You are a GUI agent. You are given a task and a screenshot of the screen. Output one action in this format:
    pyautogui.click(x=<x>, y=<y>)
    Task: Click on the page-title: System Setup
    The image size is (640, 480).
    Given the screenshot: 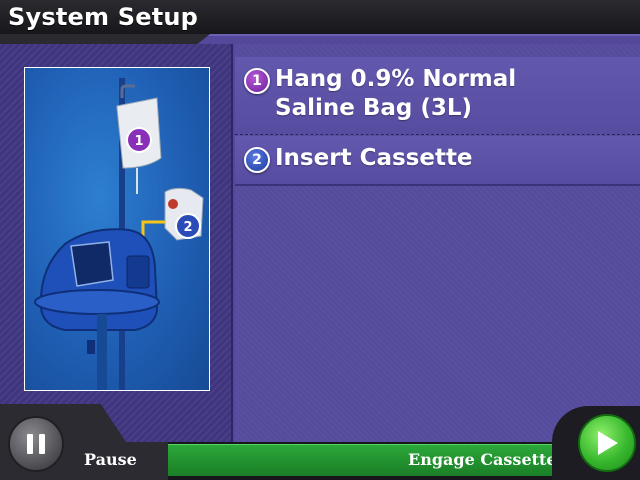 What is the action you would take?
    pyautogui.click(x=103, y=17)
    